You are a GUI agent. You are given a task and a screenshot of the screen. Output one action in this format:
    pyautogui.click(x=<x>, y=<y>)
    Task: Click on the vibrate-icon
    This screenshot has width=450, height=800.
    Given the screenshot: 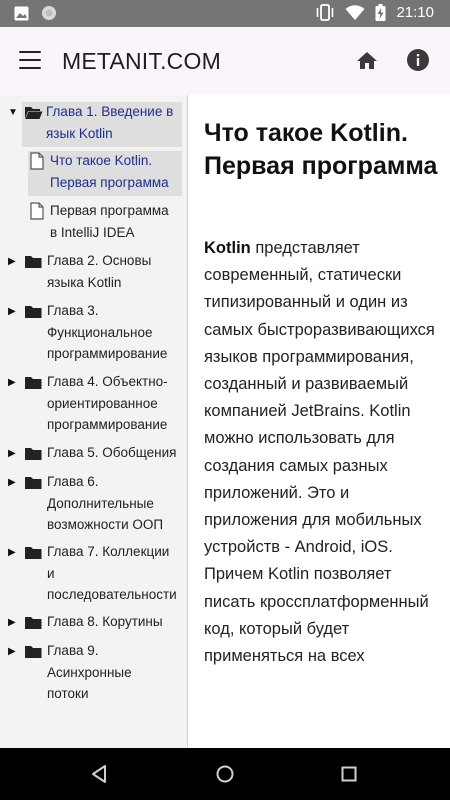 What is the action you would take?
    pyautogui.click(x=325, y=12)
    